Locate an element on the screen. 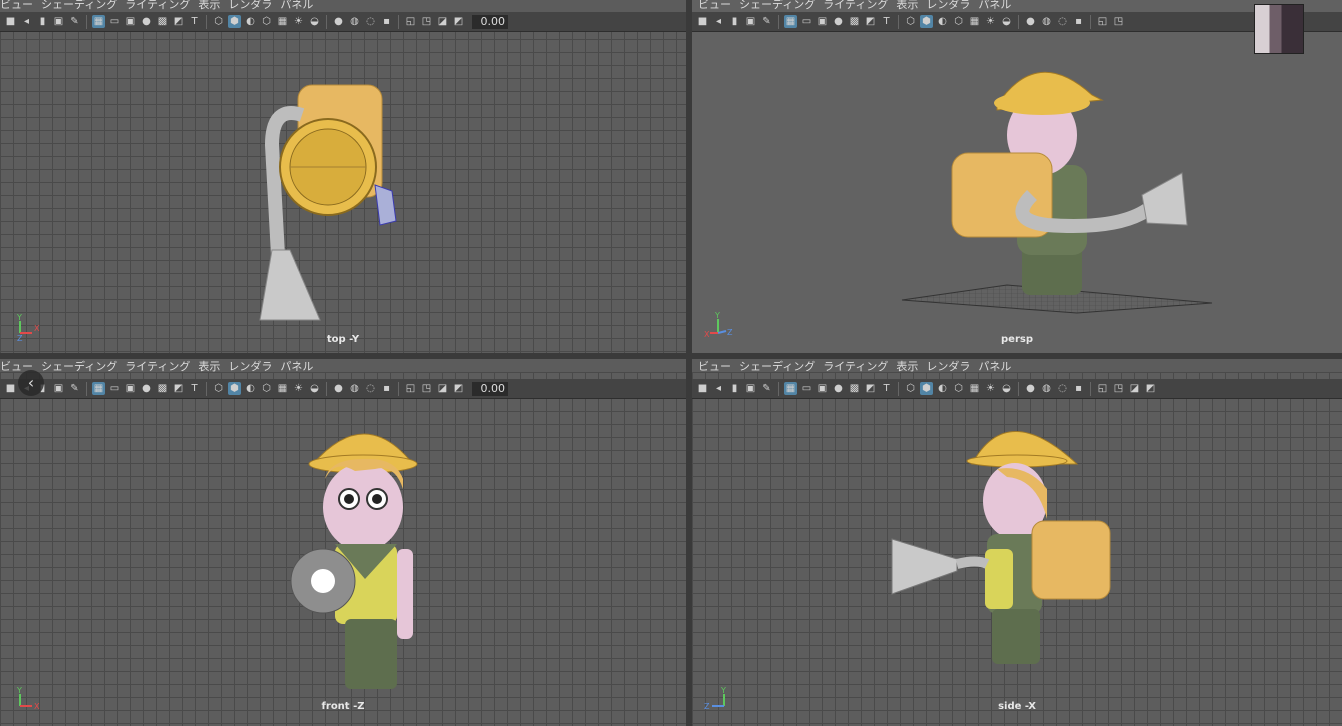 Image resolution: width=1342 pixels, height=726 pixels. menu-lighting: ライティング is located at coordinates (859, 366).